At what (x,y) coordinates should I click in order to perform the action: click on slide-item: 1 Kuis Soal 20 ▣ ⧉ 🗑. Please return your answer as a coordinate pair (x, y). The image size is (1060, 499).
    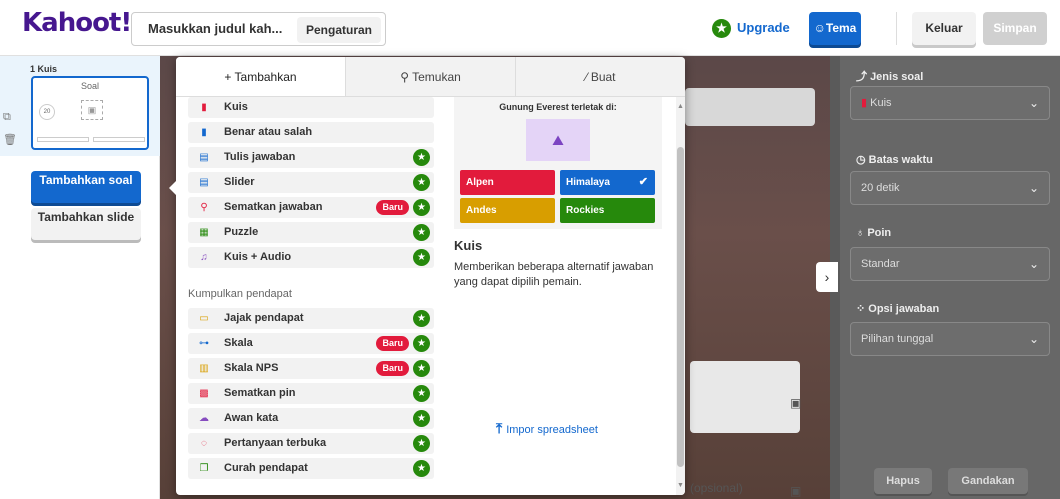
    Looking at the image, I should click on (80, 106).